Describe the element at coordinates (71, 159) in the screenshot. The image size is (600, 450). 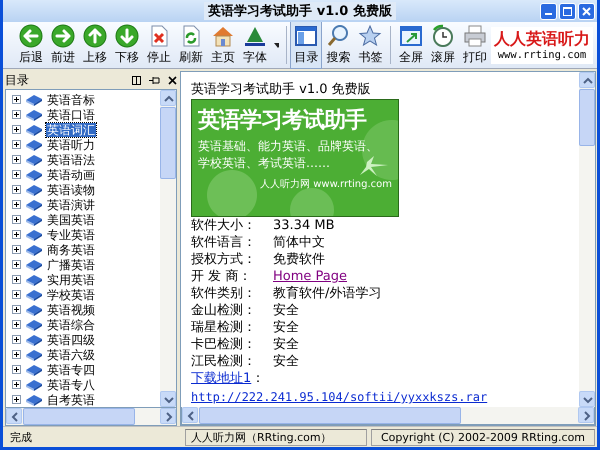
I see `tree-item: 英语语法` at that location.